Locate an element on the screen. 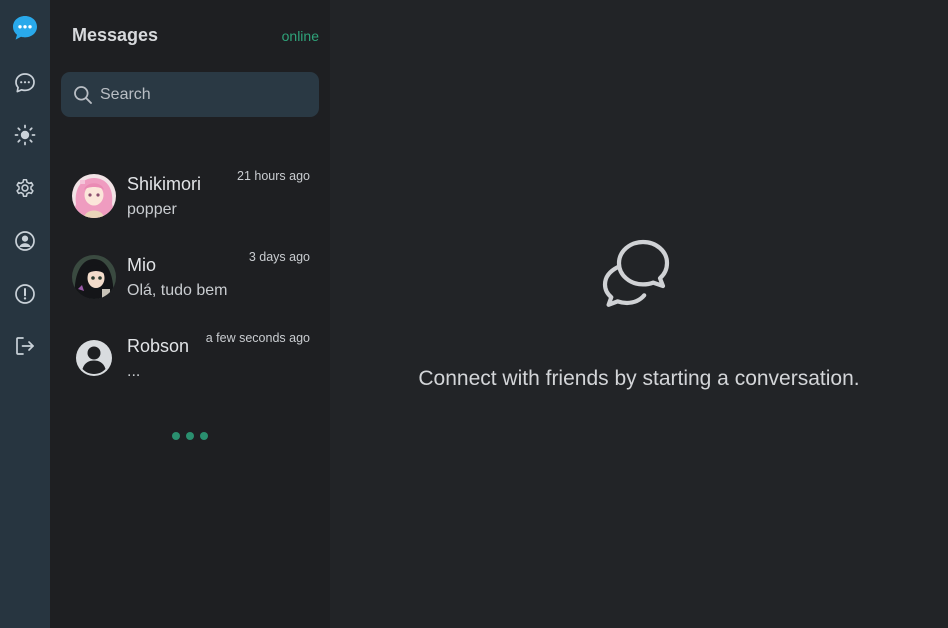  loading-indicator is located at coordinates (190, 436).